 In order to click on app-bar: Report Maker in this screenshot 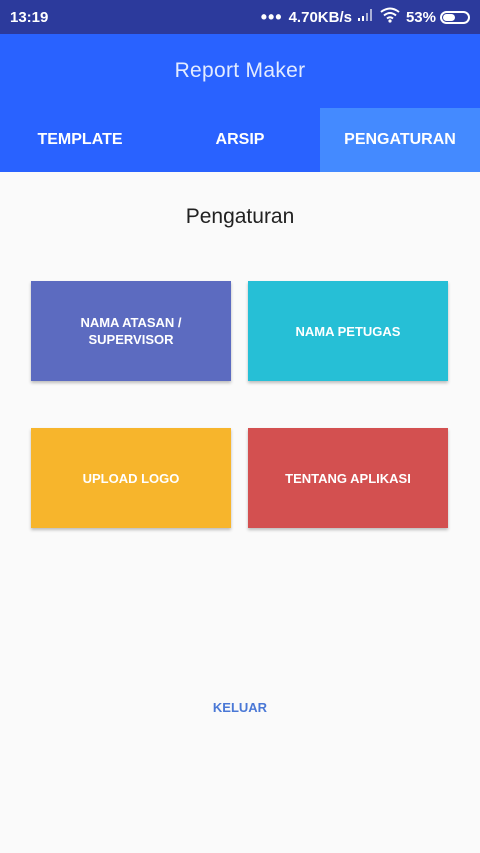, I will do `click(240, 71)`.